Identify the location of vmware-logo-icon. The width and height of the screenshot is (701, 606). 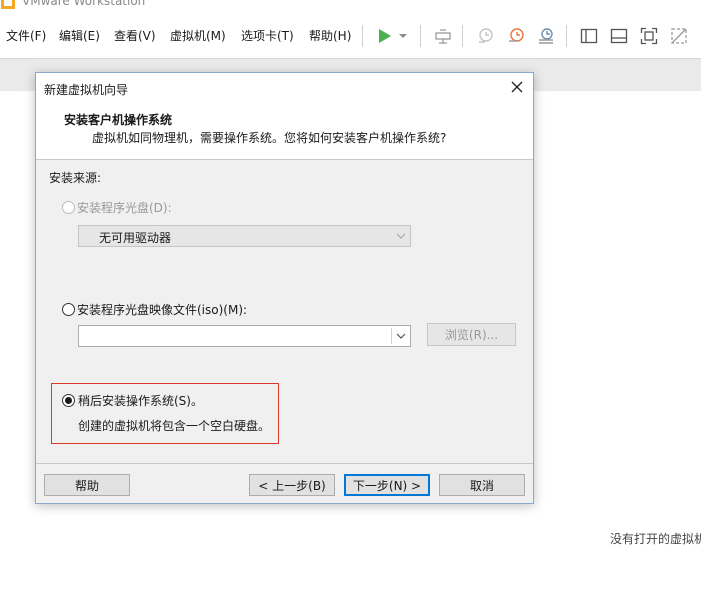
(8, 4).